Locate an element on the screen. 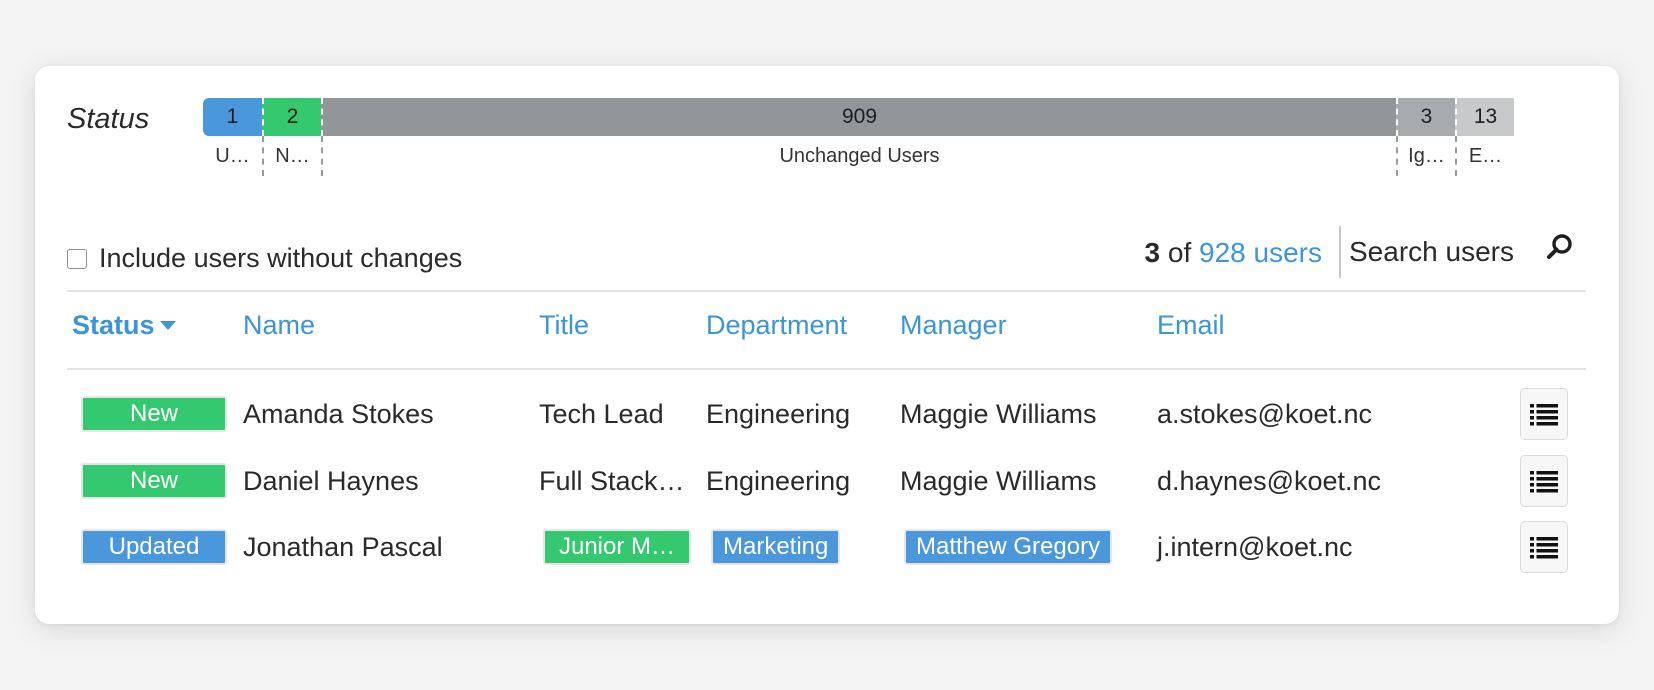 Image resolution: width=1654 pixels, height=690 pixels. manager-cell: Matthew Gregory is located at coordinates (1008, 547).